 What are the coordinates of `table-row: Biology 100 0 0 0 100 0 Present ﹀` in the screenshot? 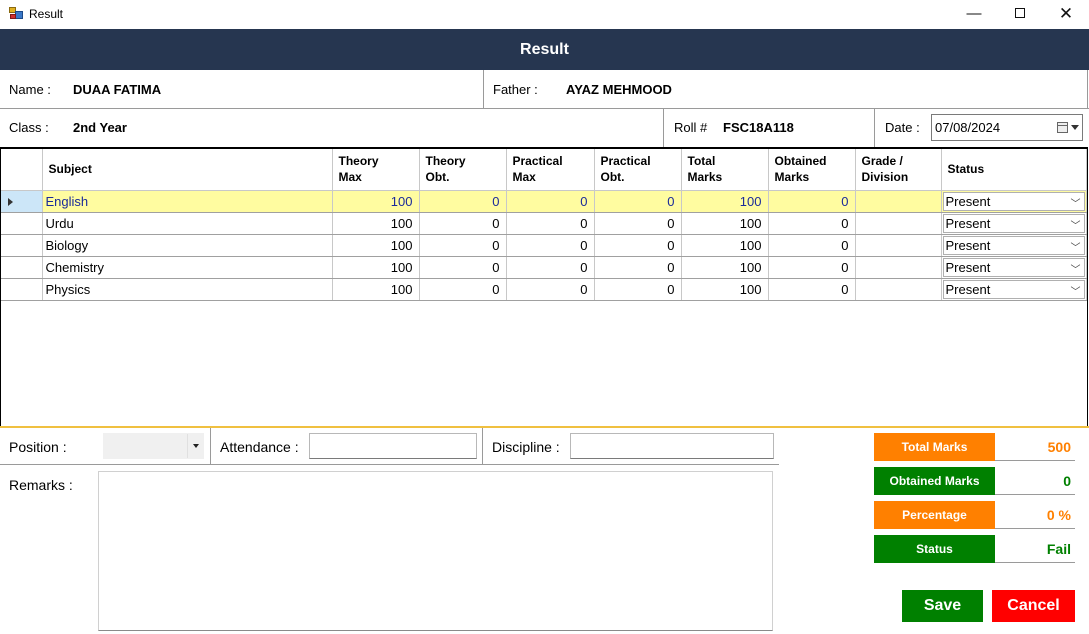 It's located at (544, 245).